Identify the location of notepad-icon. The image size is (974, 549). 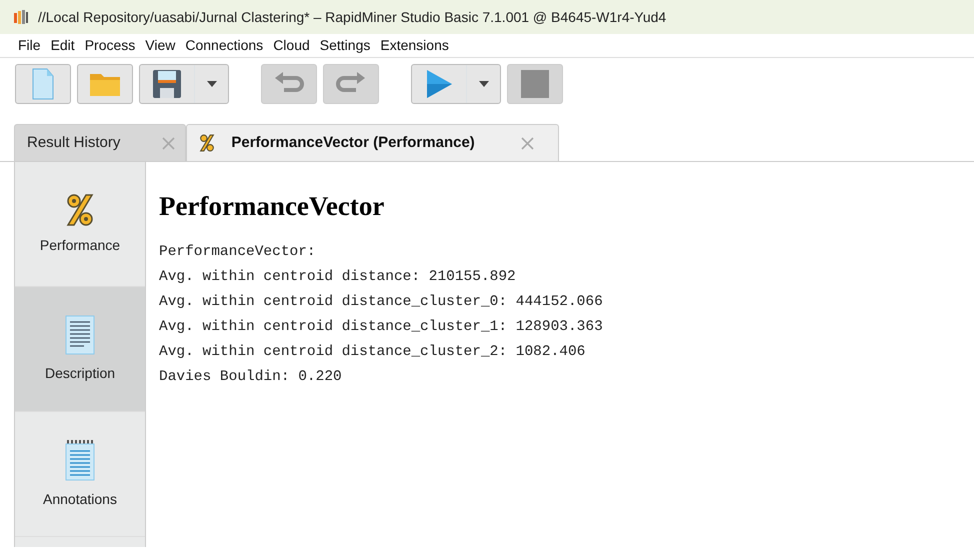
(80, 459).